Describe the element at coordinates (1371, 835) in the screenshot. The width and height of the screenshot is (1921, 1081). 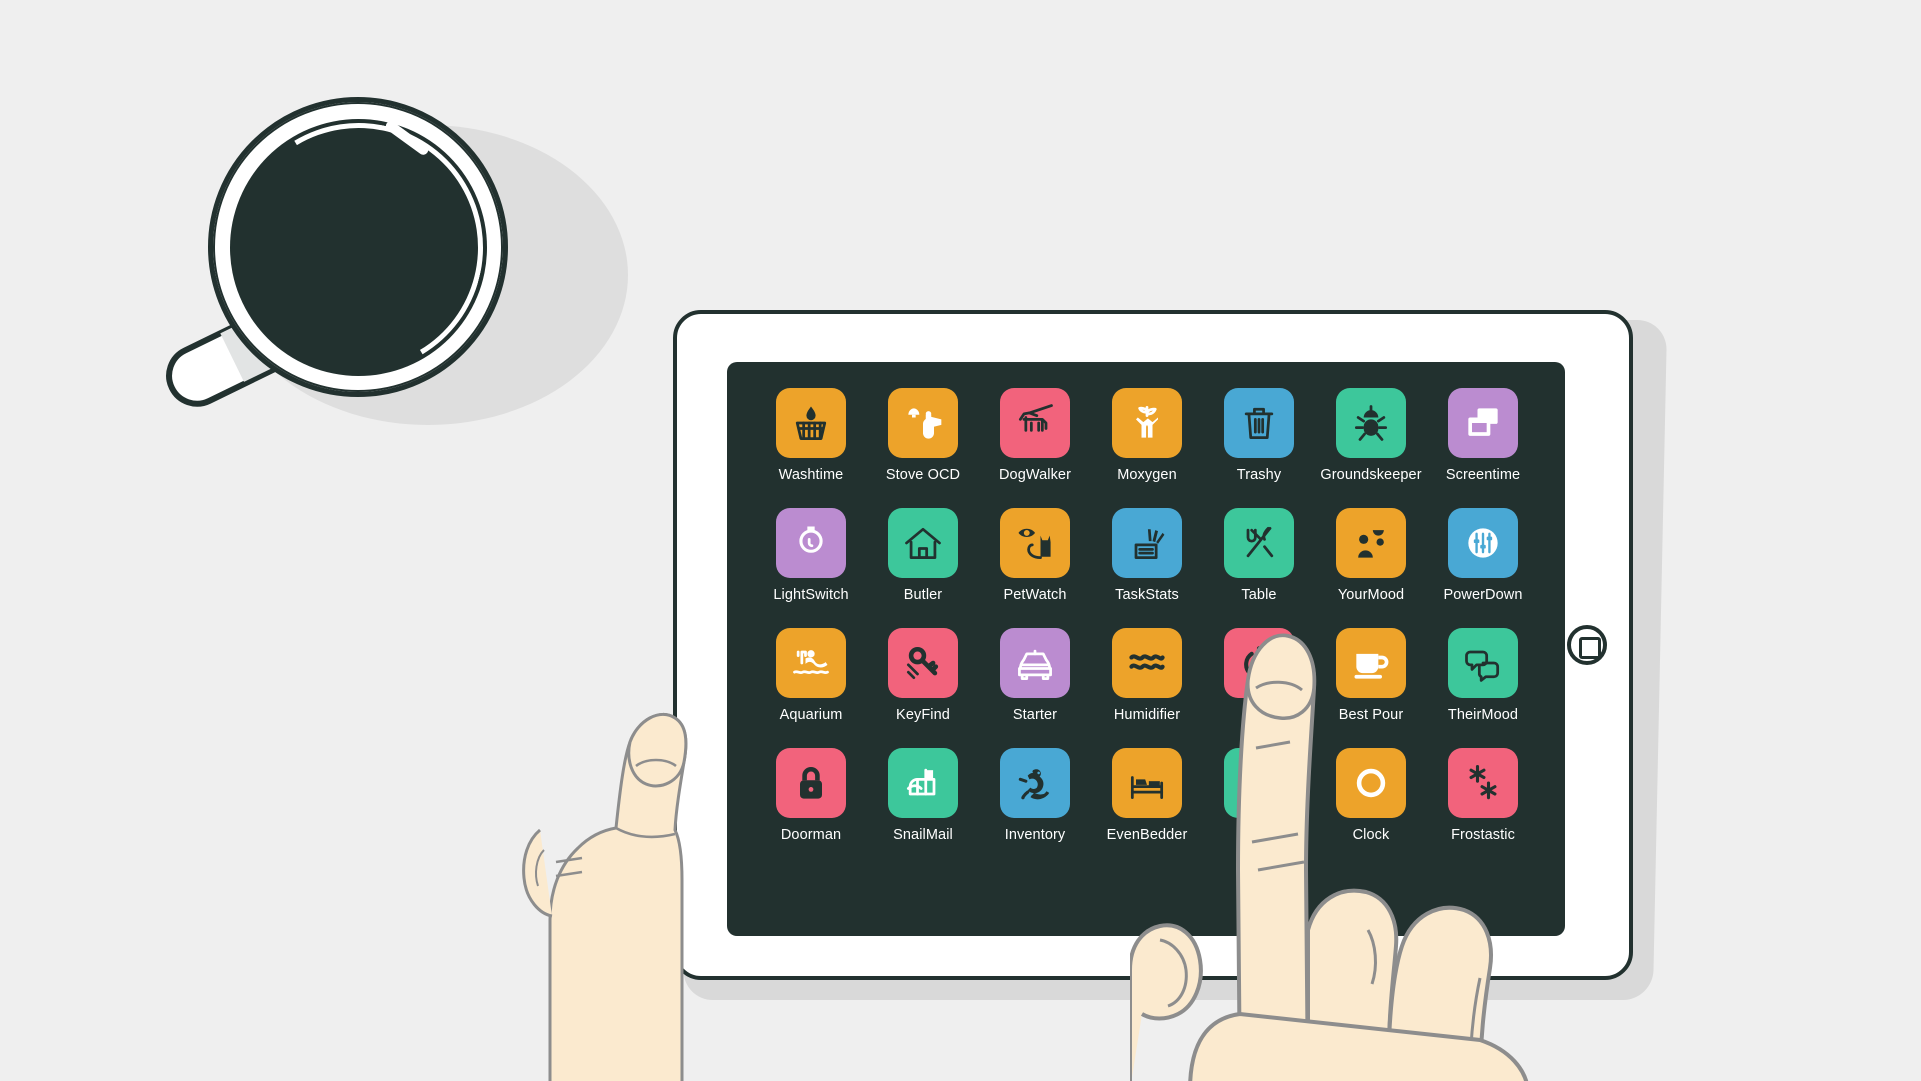
I see `app-label: Clock` at that location.